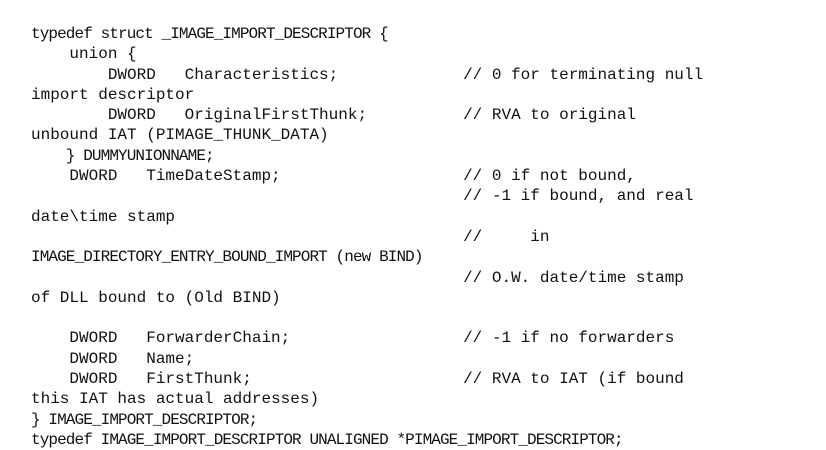 Image resolution: width=826 pixels, height=450 pixels. What do you see at coordinates (113, 358) in the screenshot?
I see `code-line: DWORD Name;` at bounding box center [113, 358].